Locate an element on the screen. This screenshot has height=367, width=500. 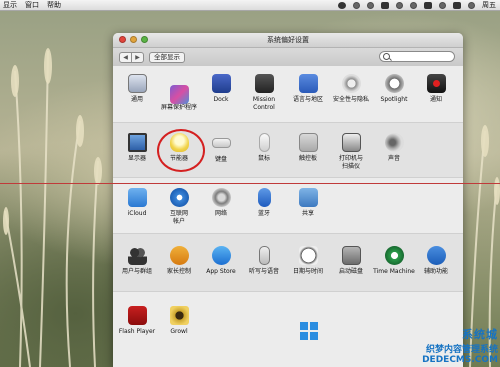
pref-mission-control: Mission Control is located at coordinates (264, 92).